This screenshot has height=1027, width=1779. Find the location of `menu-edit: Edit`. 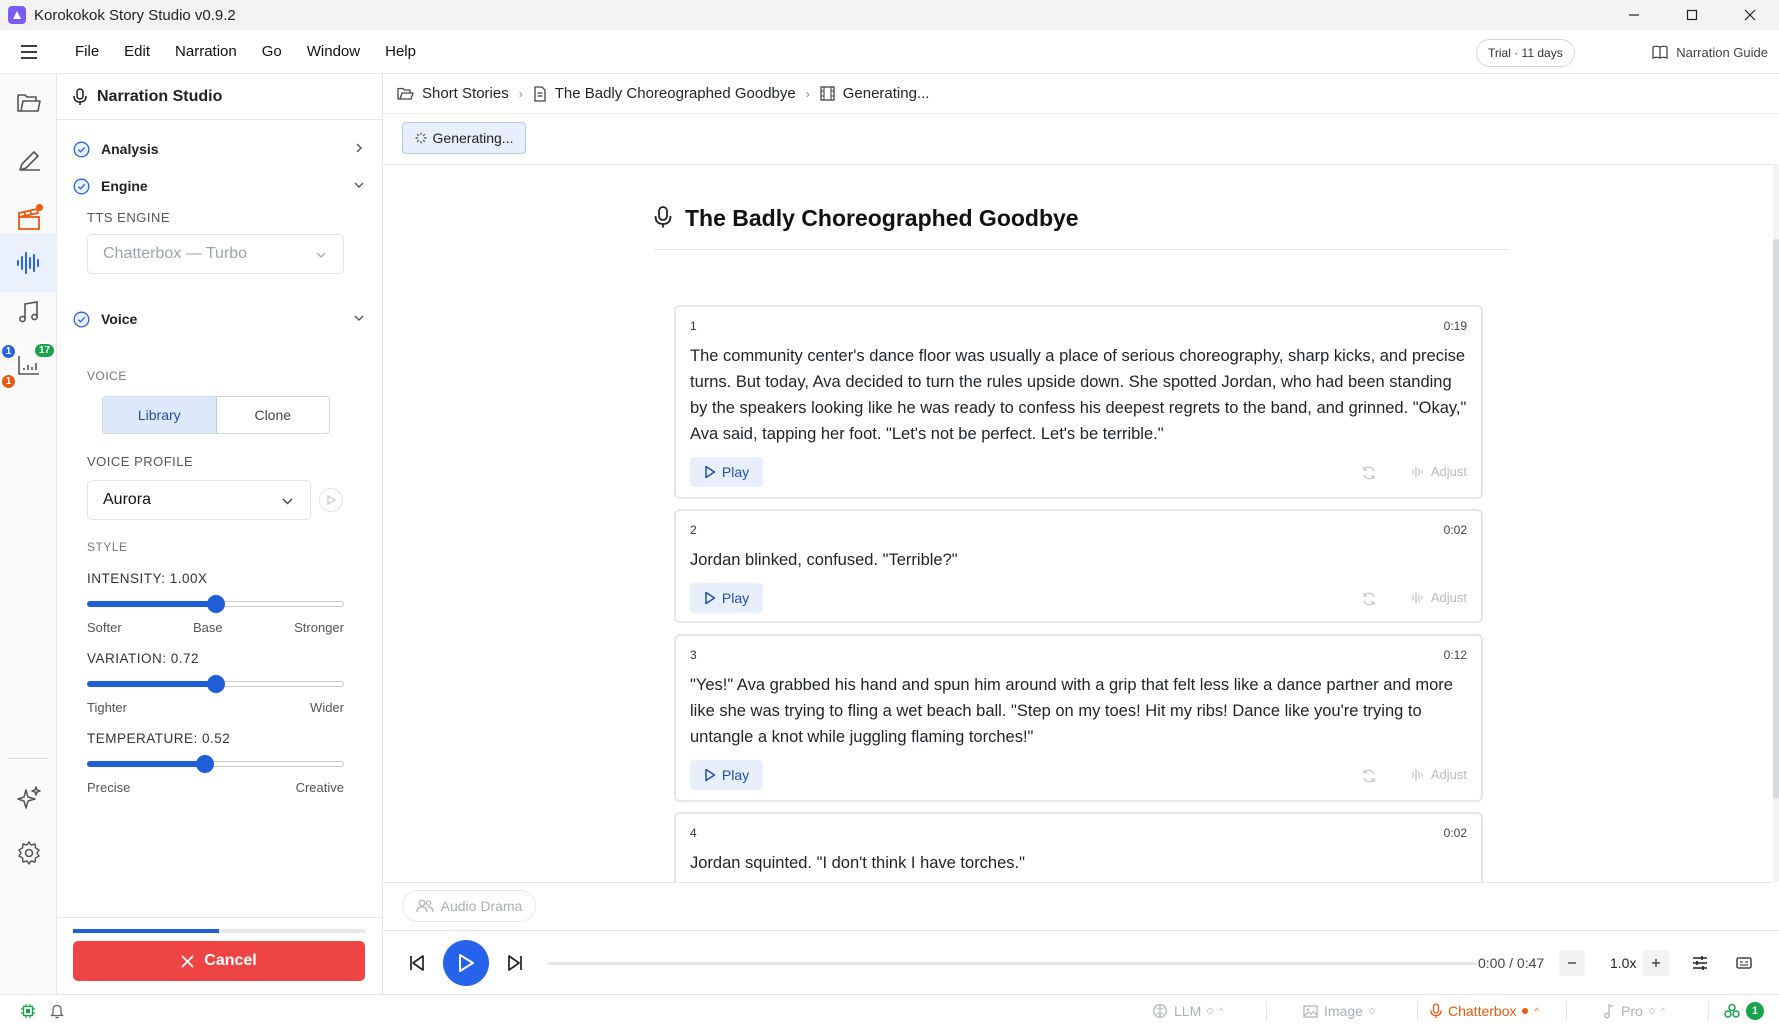

menu-edit: Edit is located at coordinates (137, 51).